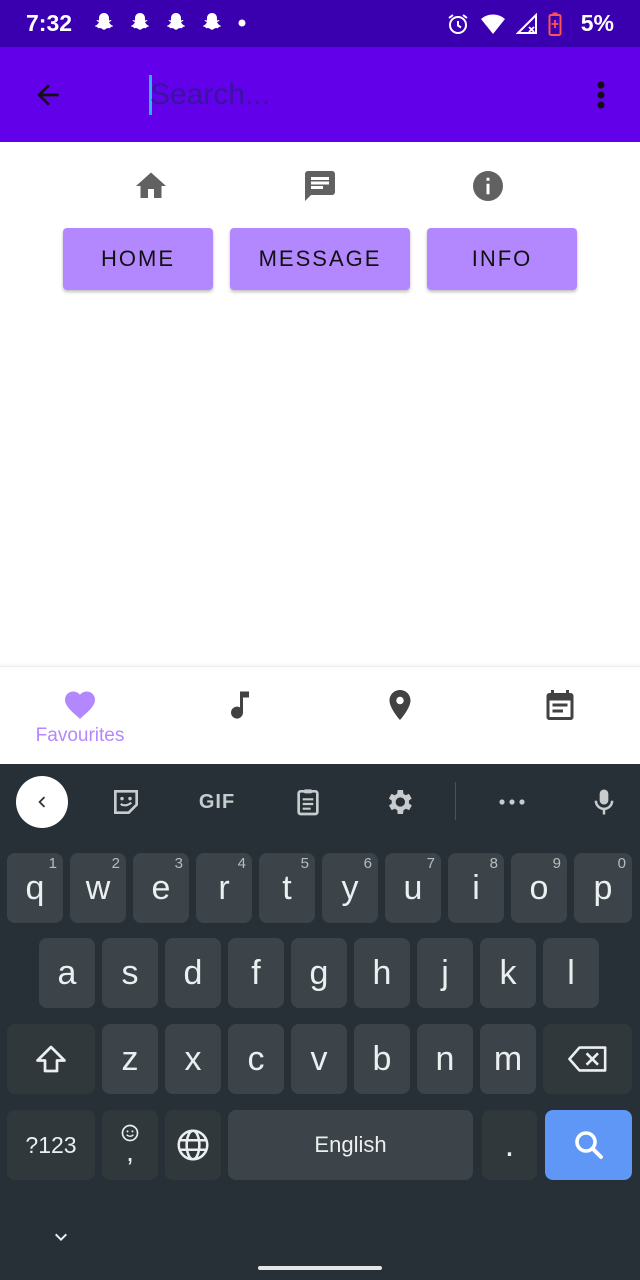 Image resolution: width=640 pixels, height=1280 pixels. What do you see at coordinates (224, 888) in the screenshot?
I see `key-r: r4` at bounding box center [224, 888].